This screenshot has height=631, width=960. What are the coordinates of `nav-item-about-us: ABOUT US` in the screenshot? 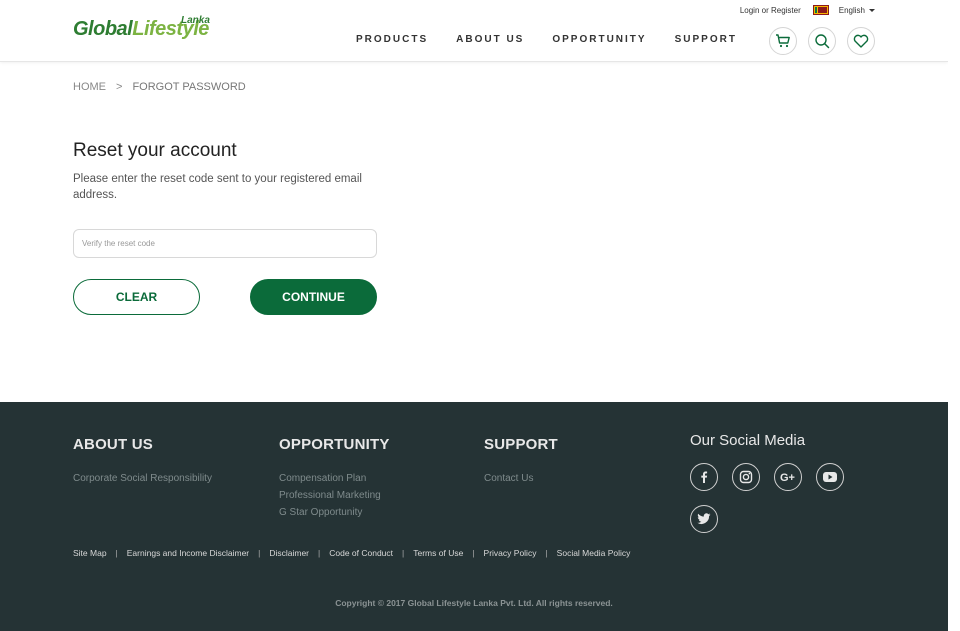 It's located at (490, 39).